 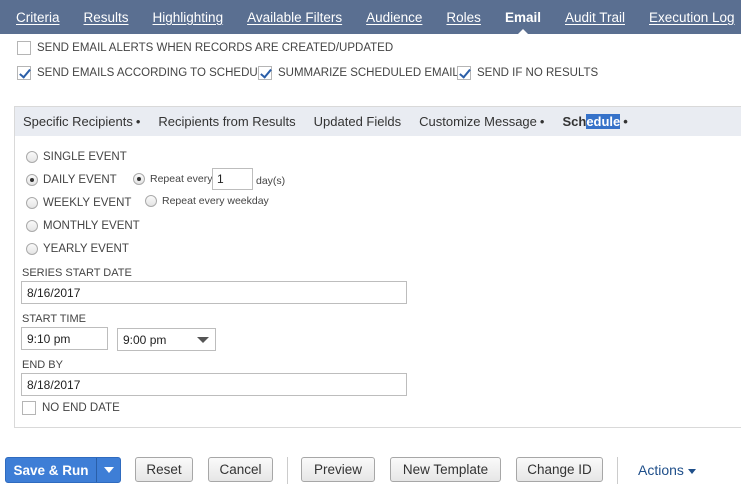 What do you see at coordinates (188, 17) in the screenshot?
I see `tab-highlighting: Highlighting` at bounding box center [188, 17].